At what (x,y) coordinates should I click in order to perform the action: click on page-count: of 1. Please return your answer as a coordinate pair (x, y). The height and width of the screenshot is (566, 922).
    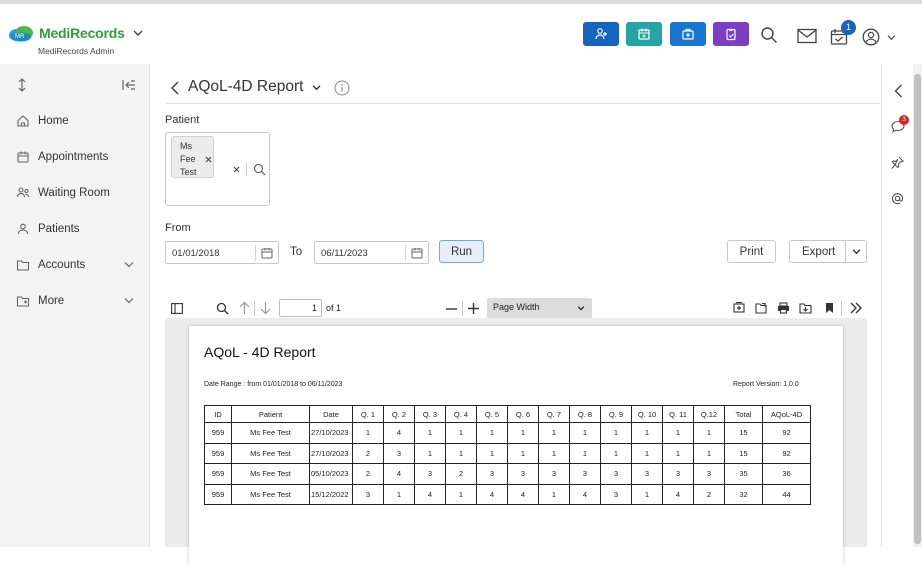
    Looking at the image, I should click on (334, 308).